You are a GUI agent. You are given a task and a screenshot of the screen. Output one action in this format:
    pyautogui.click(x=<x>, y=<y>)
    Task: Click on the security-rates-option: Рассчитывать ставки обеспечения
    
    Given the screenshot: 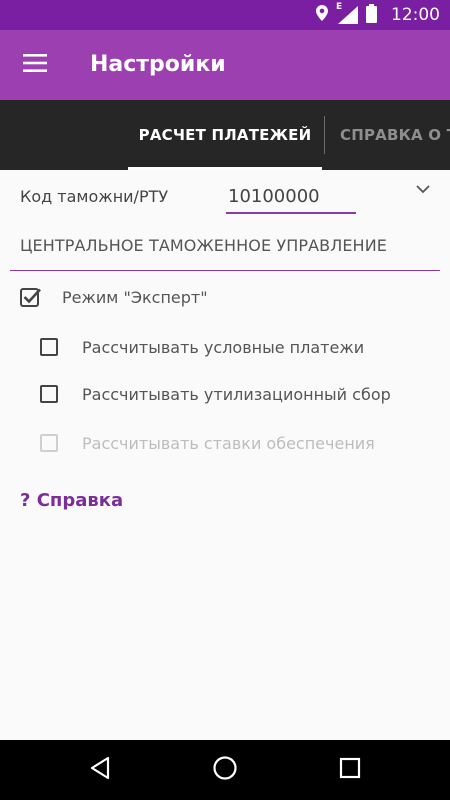 What is the action you would take?
    pyautogui.click(x=207, y=443)
    